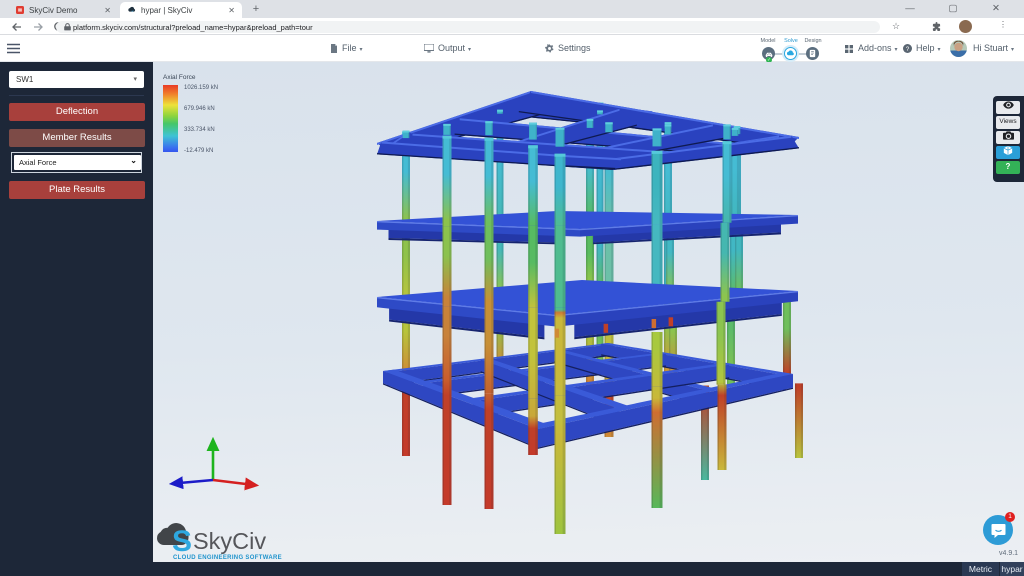 The image size is (1024, 576). I want to click on svg-text: S, so click(182, 541).